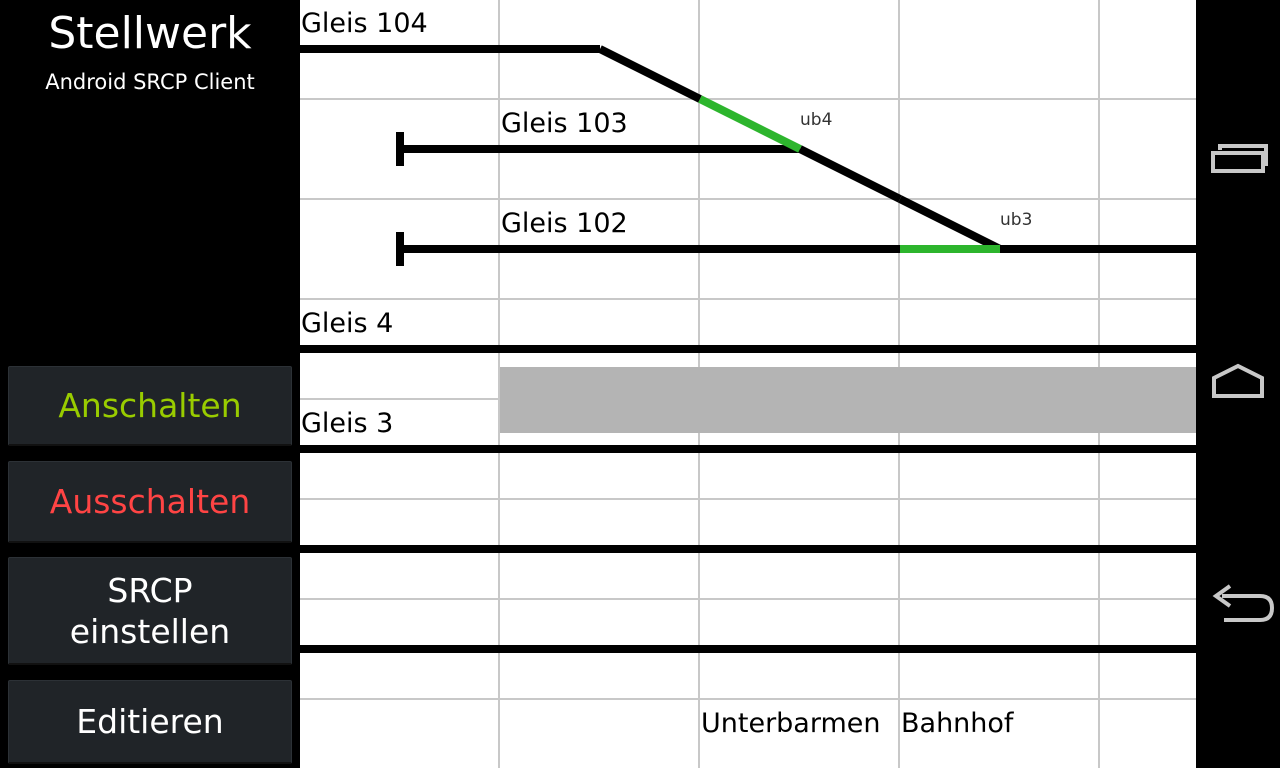 This screenshot has width=1280, height=768. What do you see at coordinates (564, 223) in the screenshot?
I see `label-gleis-102: Gleis 102` at bounding box center [564, 223].